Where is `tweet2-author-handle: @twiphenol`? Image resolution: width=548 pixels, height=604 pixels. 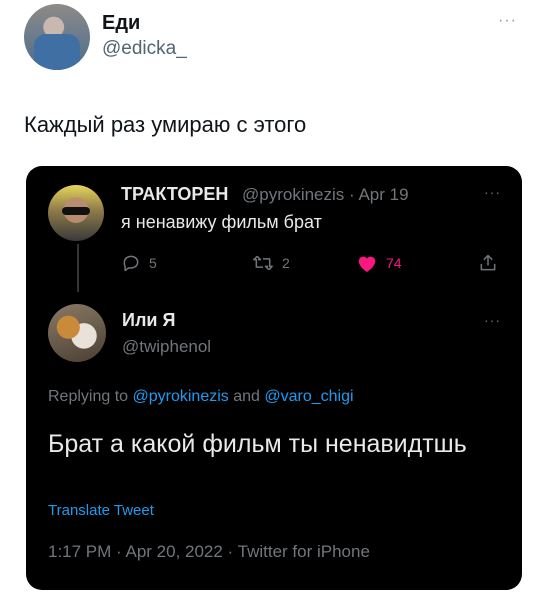 tweet2-author-handle: @twiphenol is located at coordinates (166, 347).